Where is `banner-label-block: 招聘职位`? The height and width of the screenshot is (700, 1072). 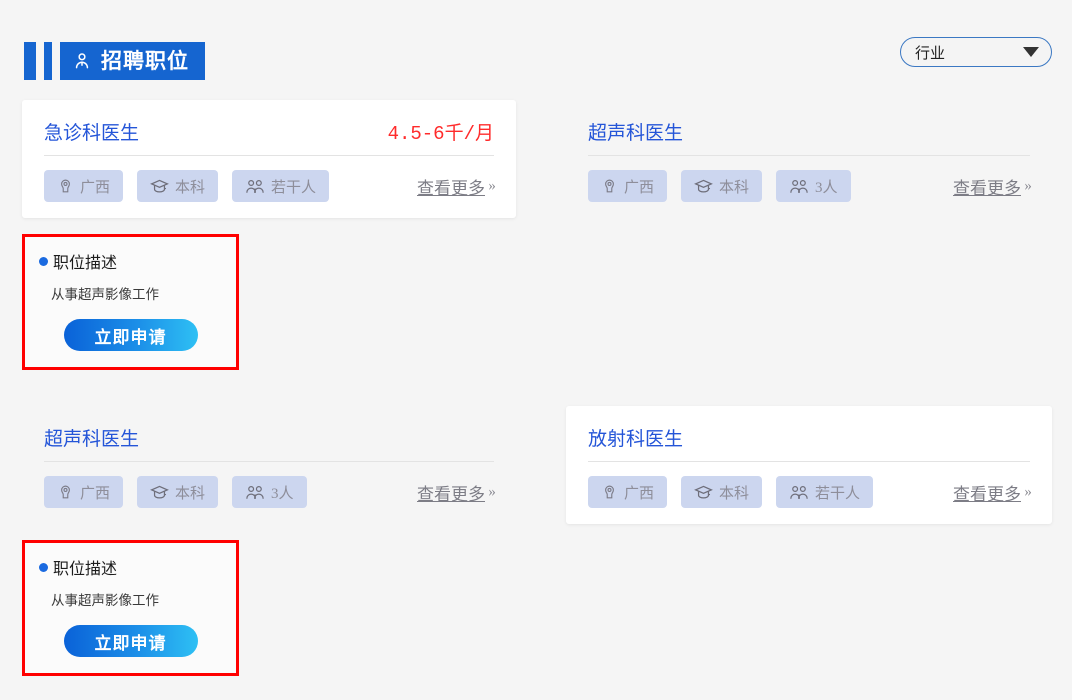
banner-label-block: 招聘职位 is located at coordinates (136, 61).